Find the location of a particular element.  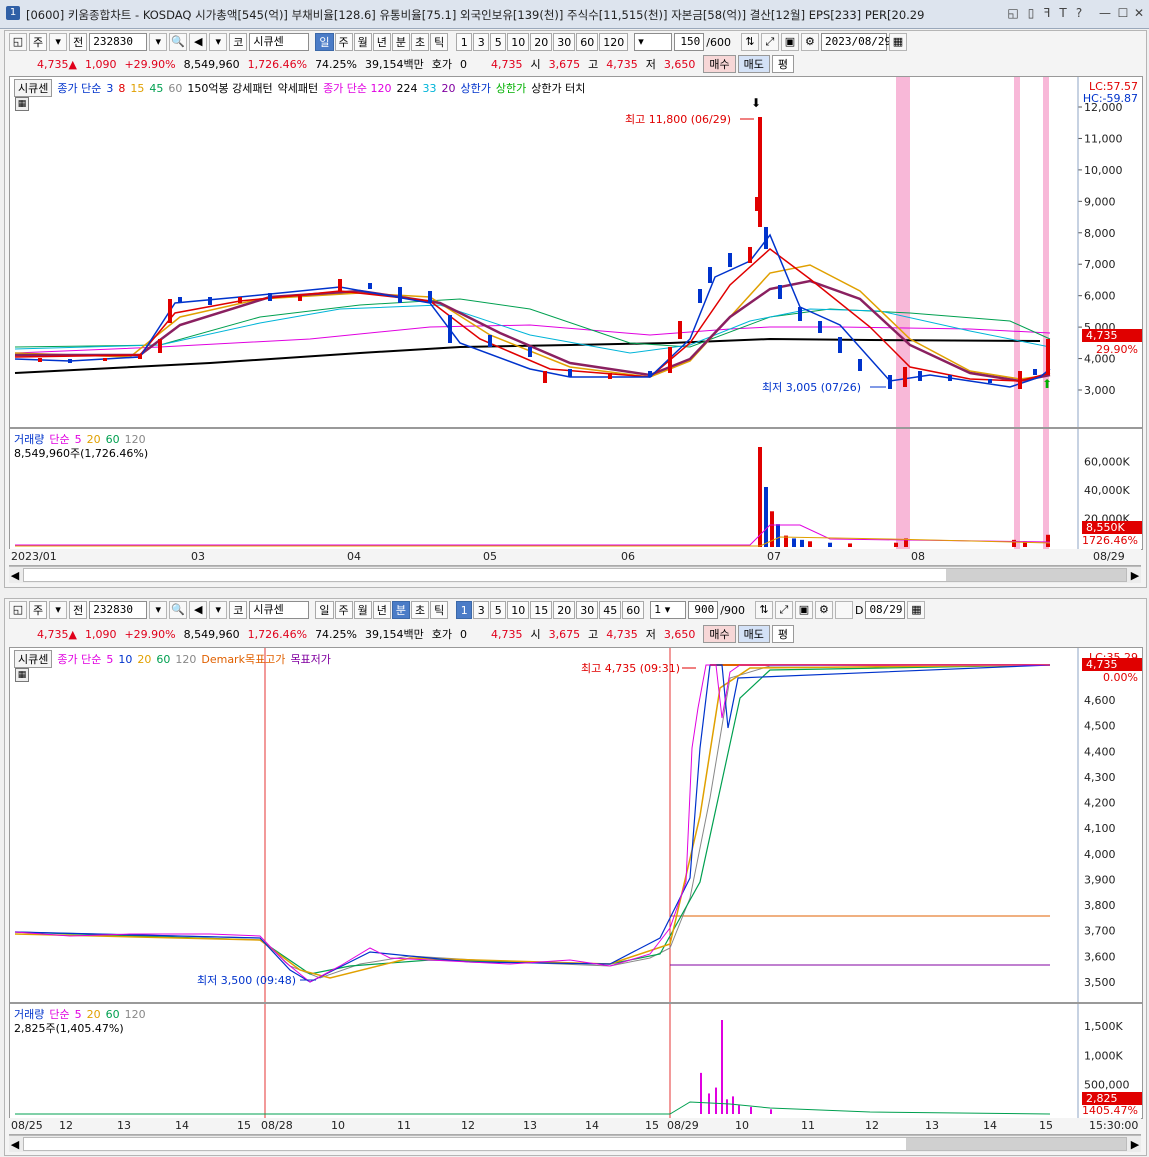

interval-4: 20 is located at coordinates (541, 42).